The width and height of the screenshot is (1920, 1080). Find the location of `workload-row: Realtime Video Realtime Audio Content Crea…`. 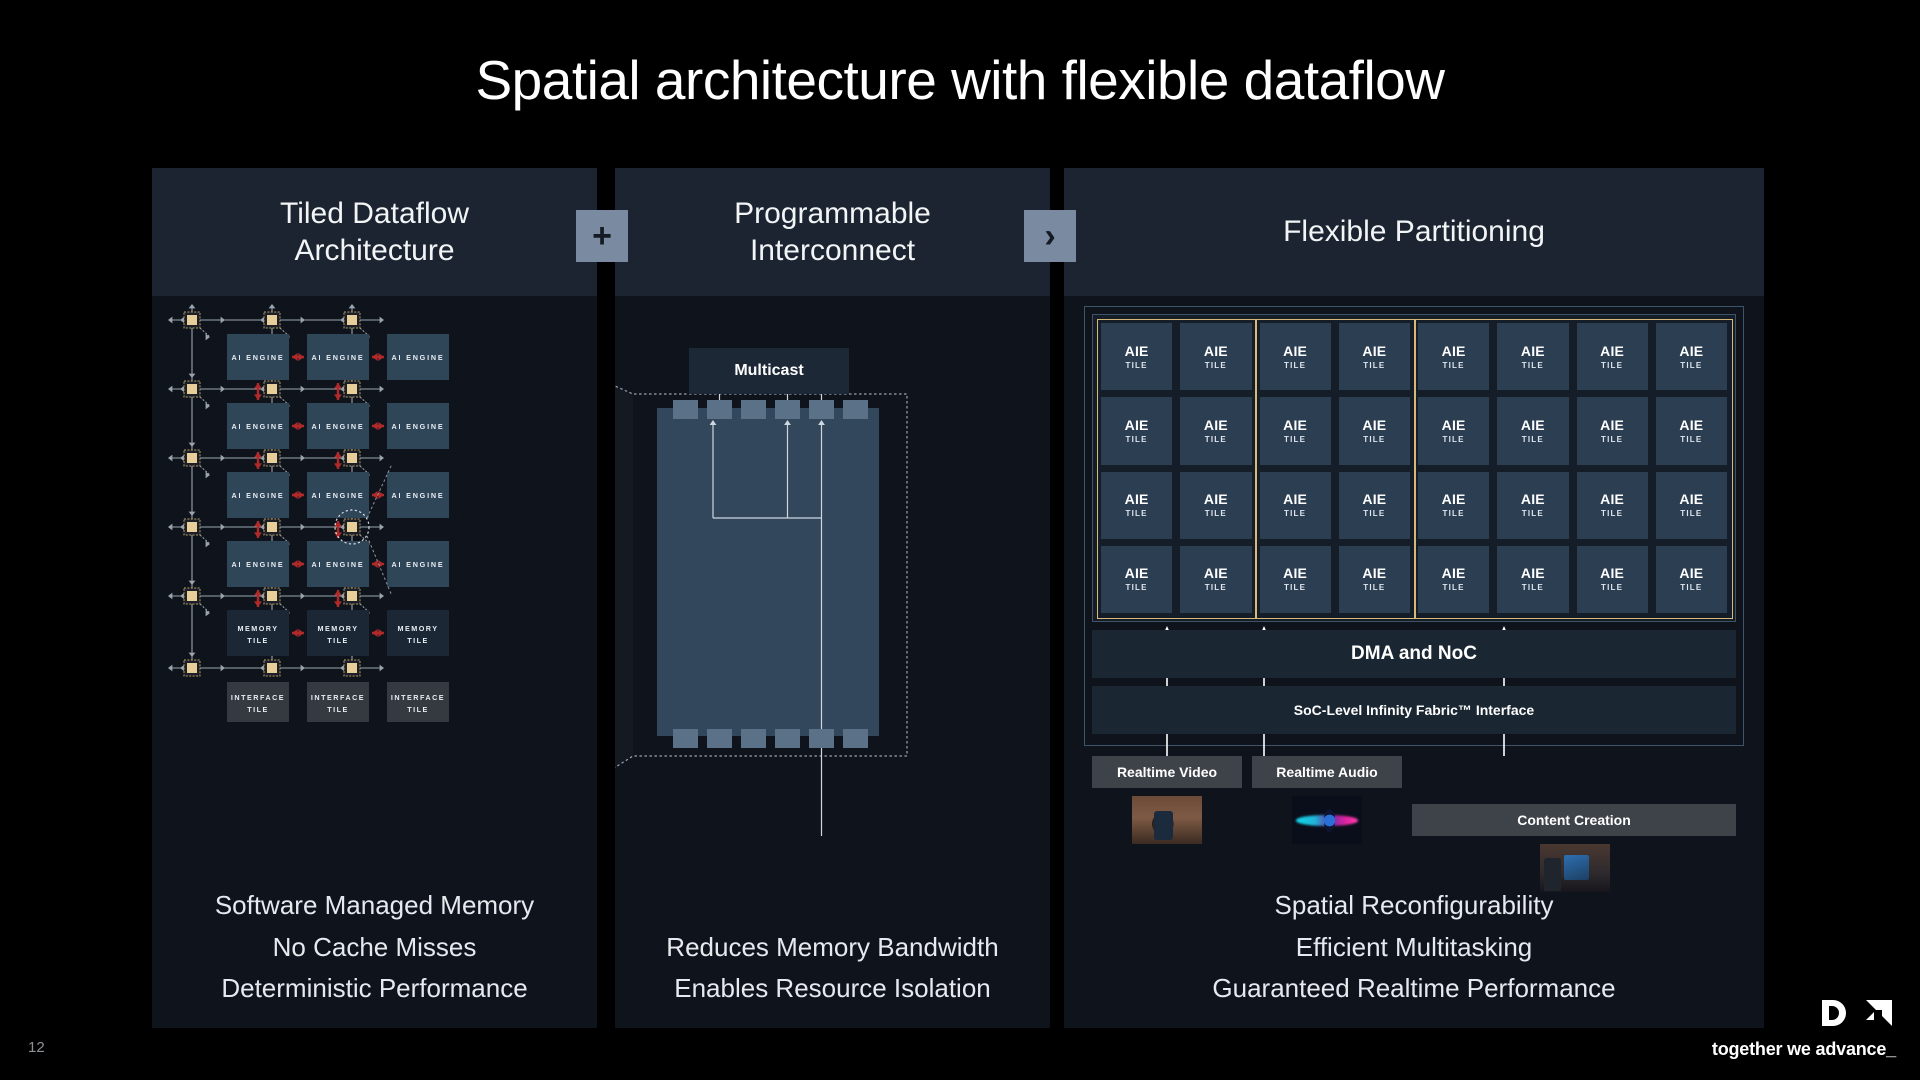

workload-row: Realtime Video Realtime Audio Content Crea… is located at coordinates (1414, 824).